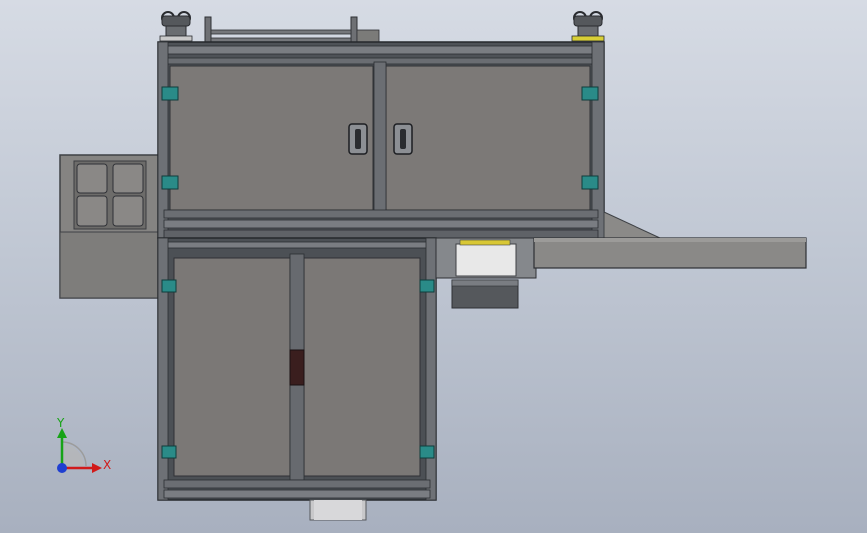  What do you see at coordinates (486, 273) in the screenshot?
I see `drive-module` at bounding box center [486, 273].